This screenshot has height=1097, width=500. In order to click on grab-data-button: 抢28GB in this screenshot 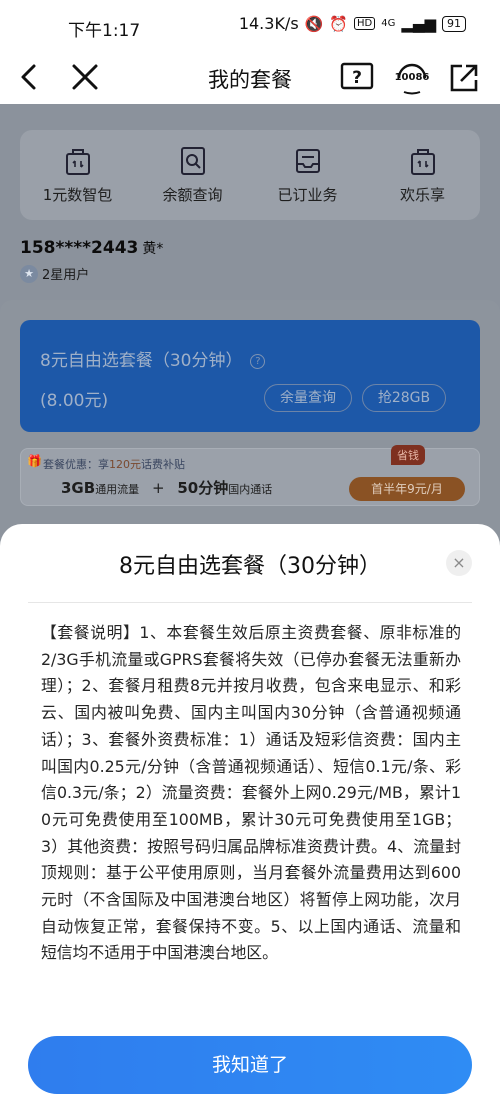, I will do `click(404, 398)`.